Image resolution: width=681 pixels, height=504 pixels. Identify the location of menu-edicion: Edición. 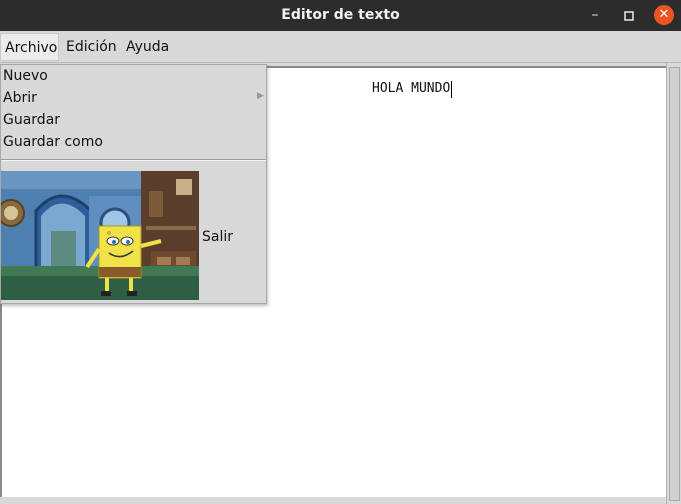
(91, 47).